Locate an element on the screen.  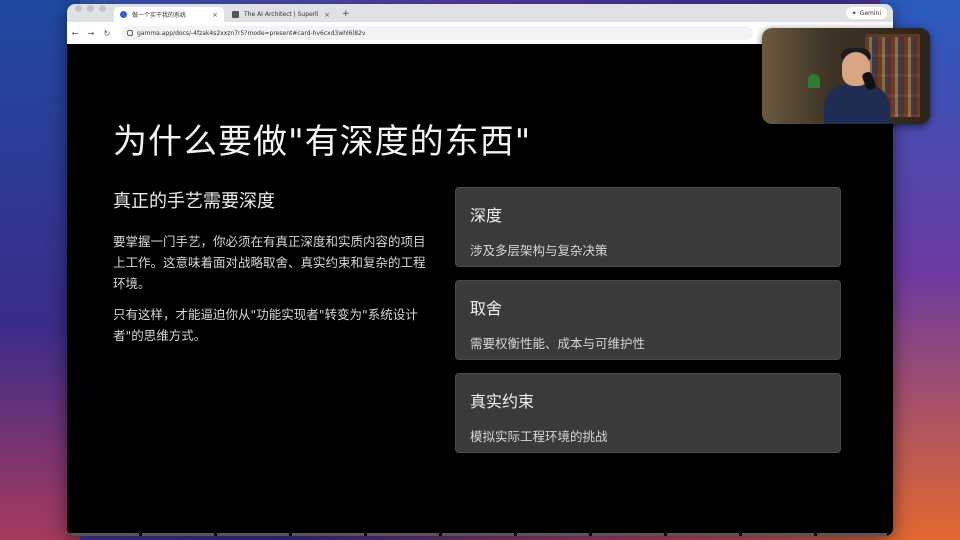
reload-icon: ↻ is located at coordinates (107, 33).